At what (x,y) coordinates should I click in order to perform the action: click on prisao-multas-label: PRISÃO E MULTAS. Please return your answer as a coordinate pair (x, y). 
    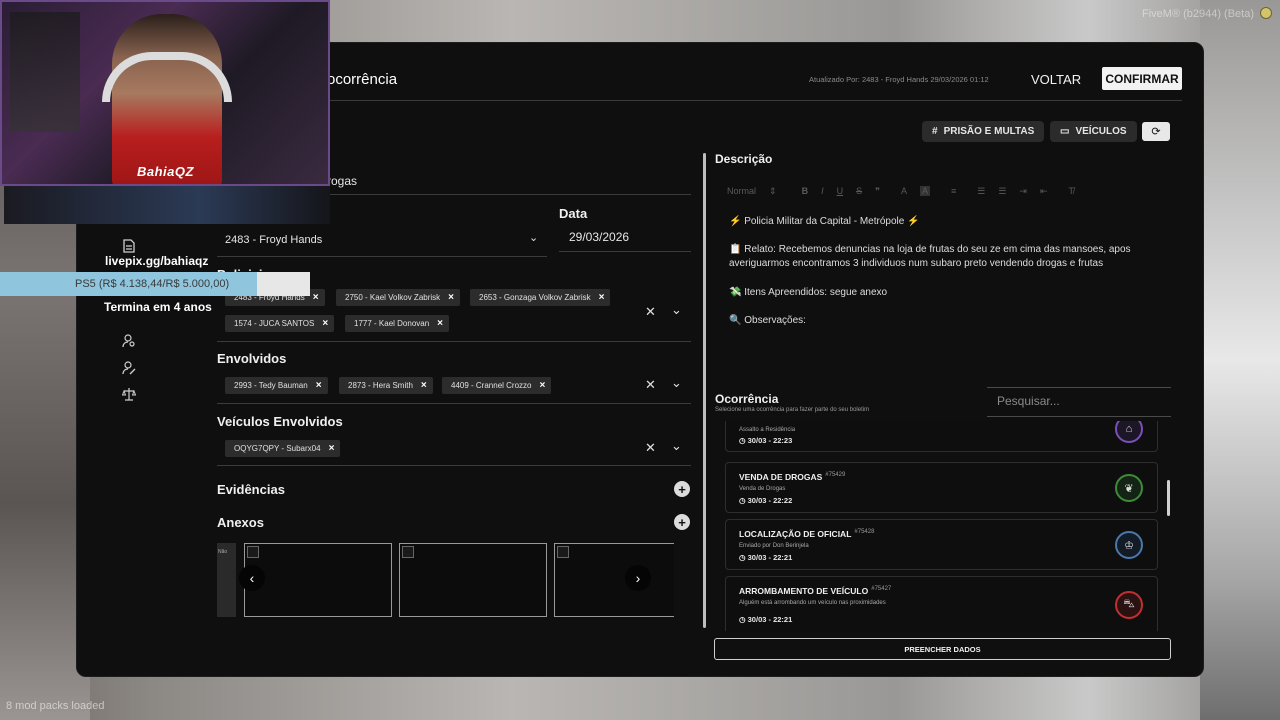
    Looking at the image, I should click on (989, 131).